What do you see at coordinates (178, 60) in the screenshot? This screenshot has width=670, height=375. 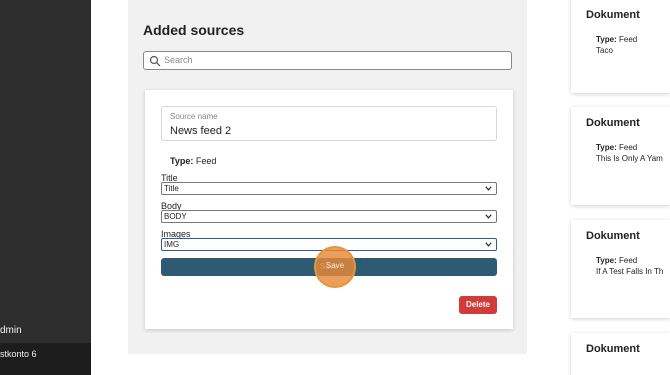 I see `search-placeholder: Search` at bounding box center [178, 60].